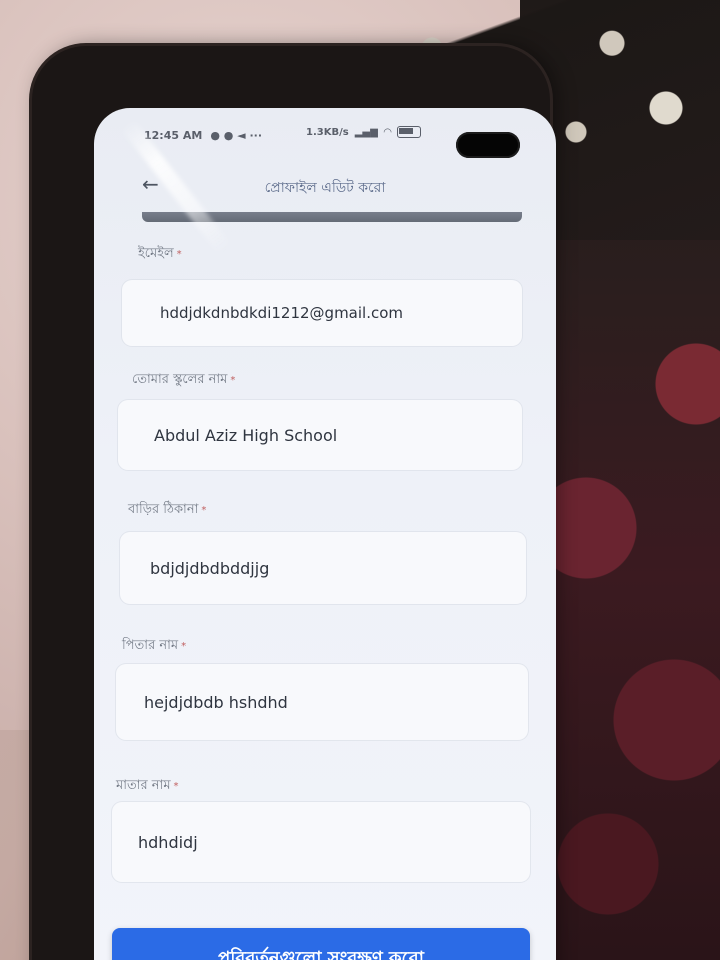  Describe the element at coordinates (320, 435) in the screenshot. I see `school-name-field: Abdul Aziz High School` at that location.